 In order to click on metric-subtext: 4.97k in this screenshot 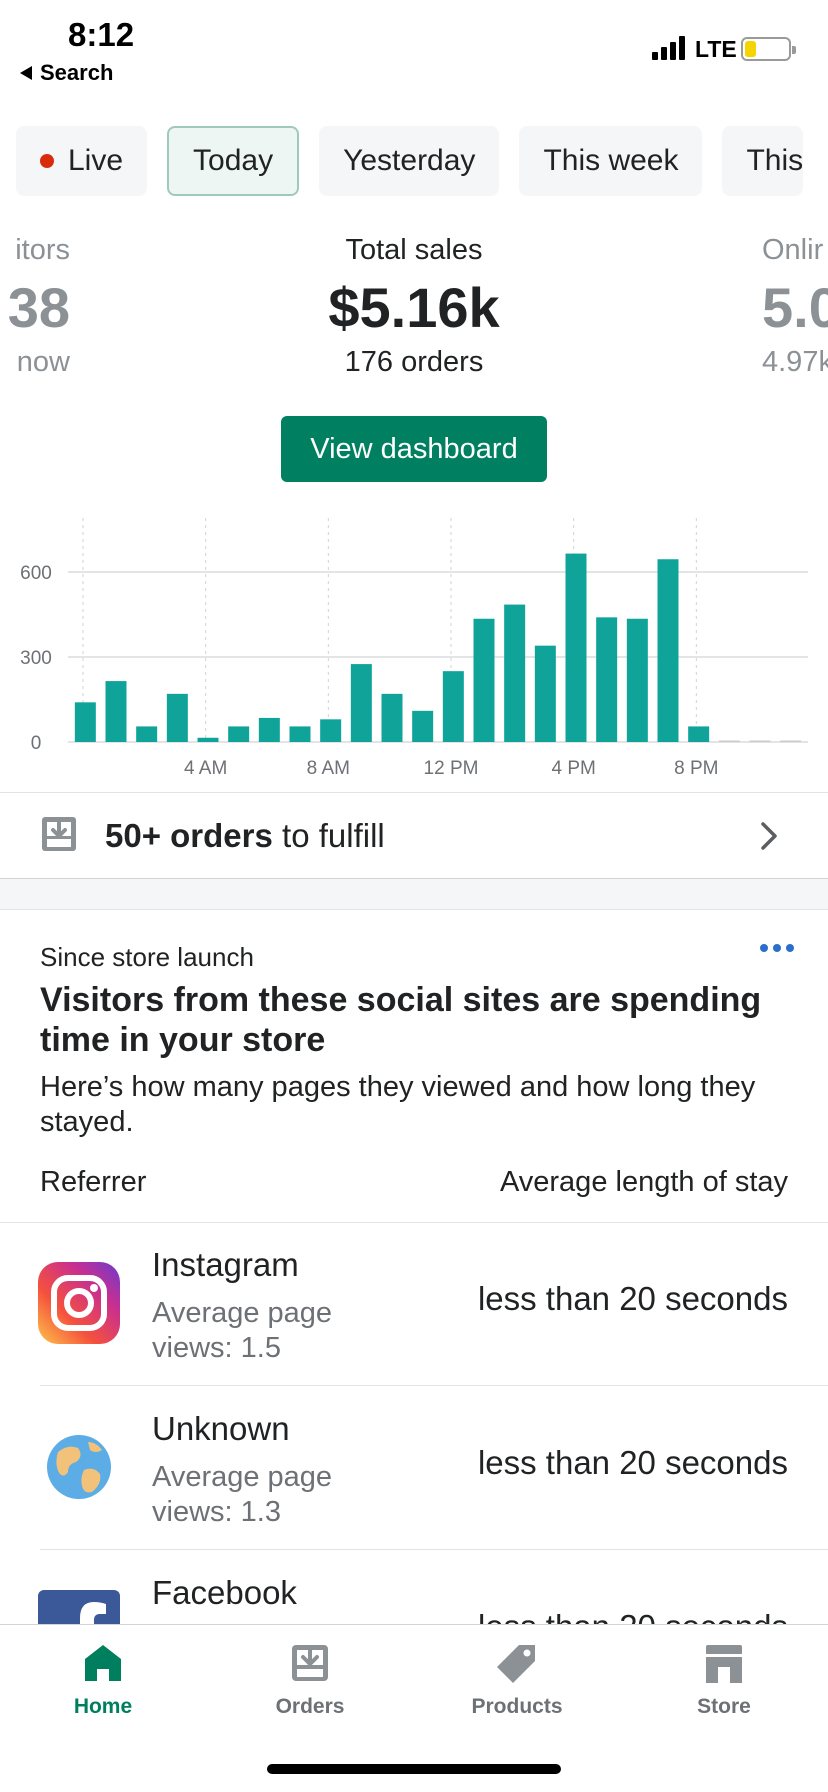, I will do `click(795, 362)`.